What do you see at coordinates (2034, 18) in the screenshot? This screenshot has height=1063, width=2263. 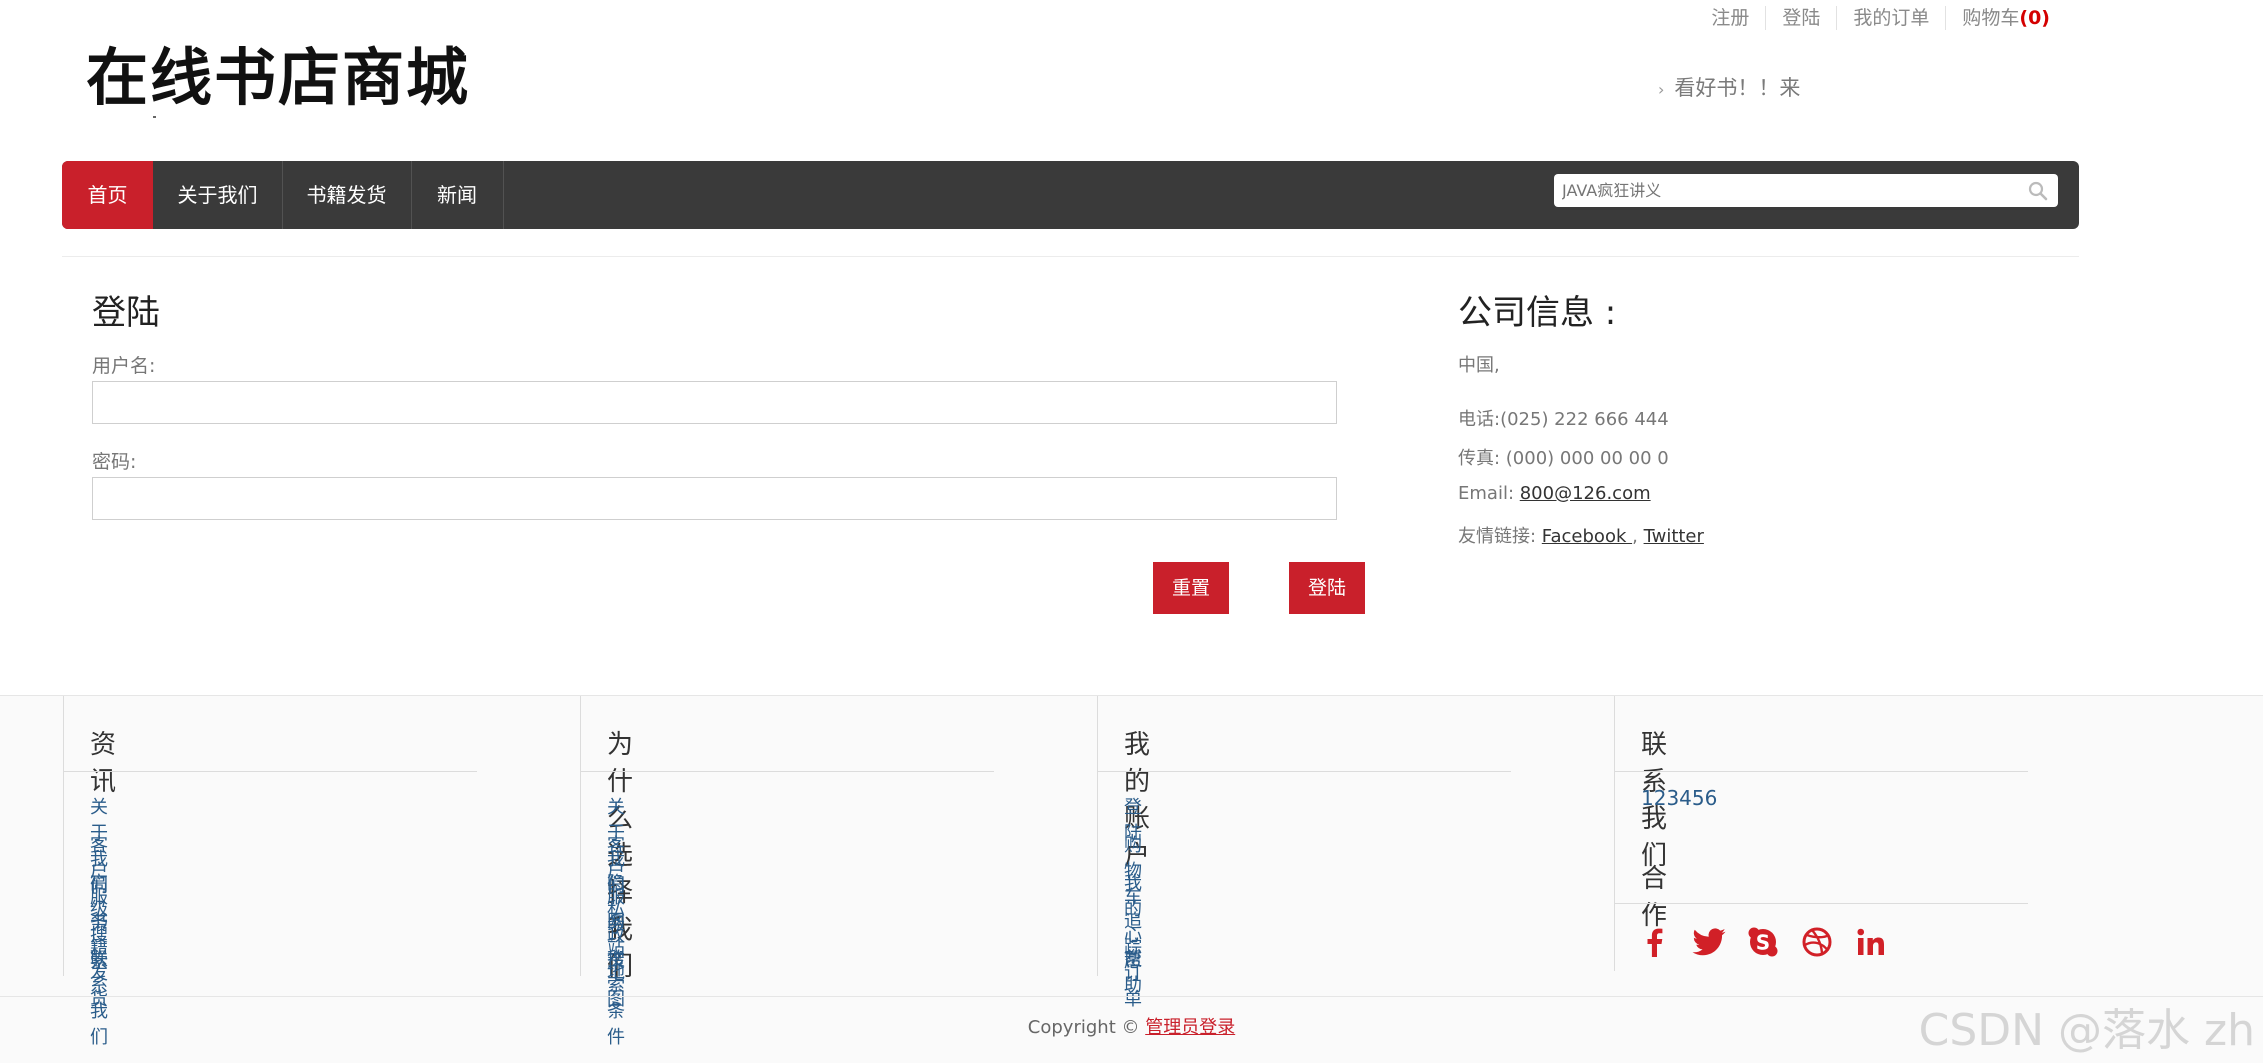 I see `cart-count: (0)` at bounding box center [2034, 18].